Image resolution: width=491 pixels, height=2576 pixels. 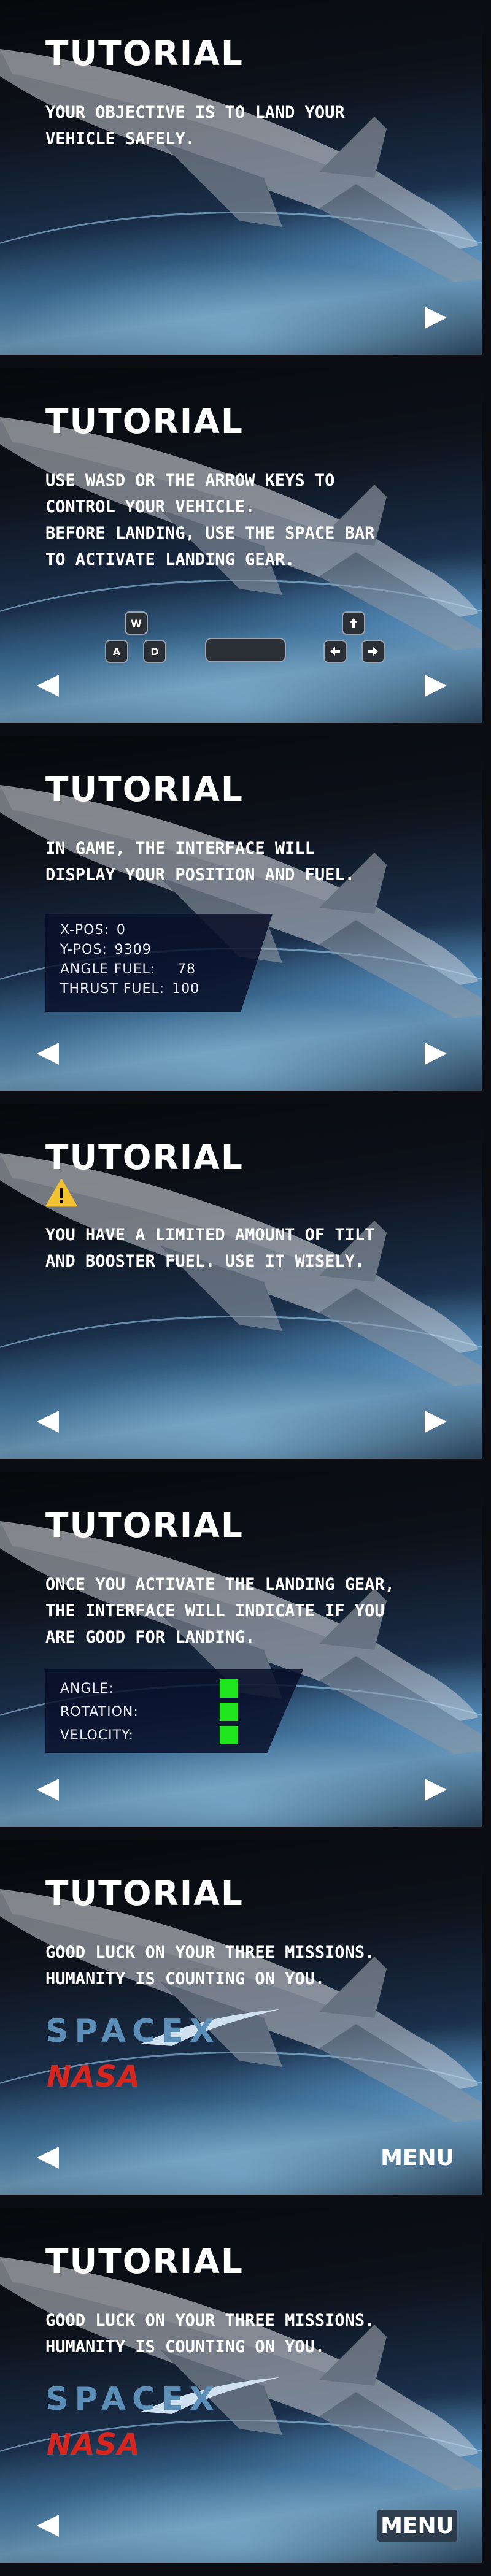 I want to click on hud-value: 100, so click(x=186, y=989).